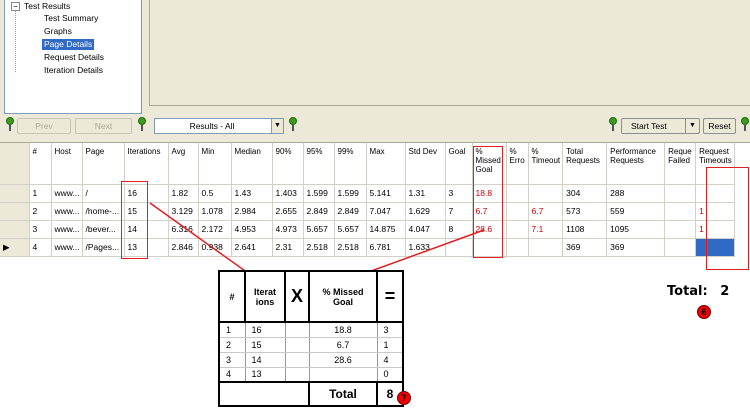 The width and height of the screenshot is (750, 412). I want to click on calc-row: 4 13 0, so click(310, 375).